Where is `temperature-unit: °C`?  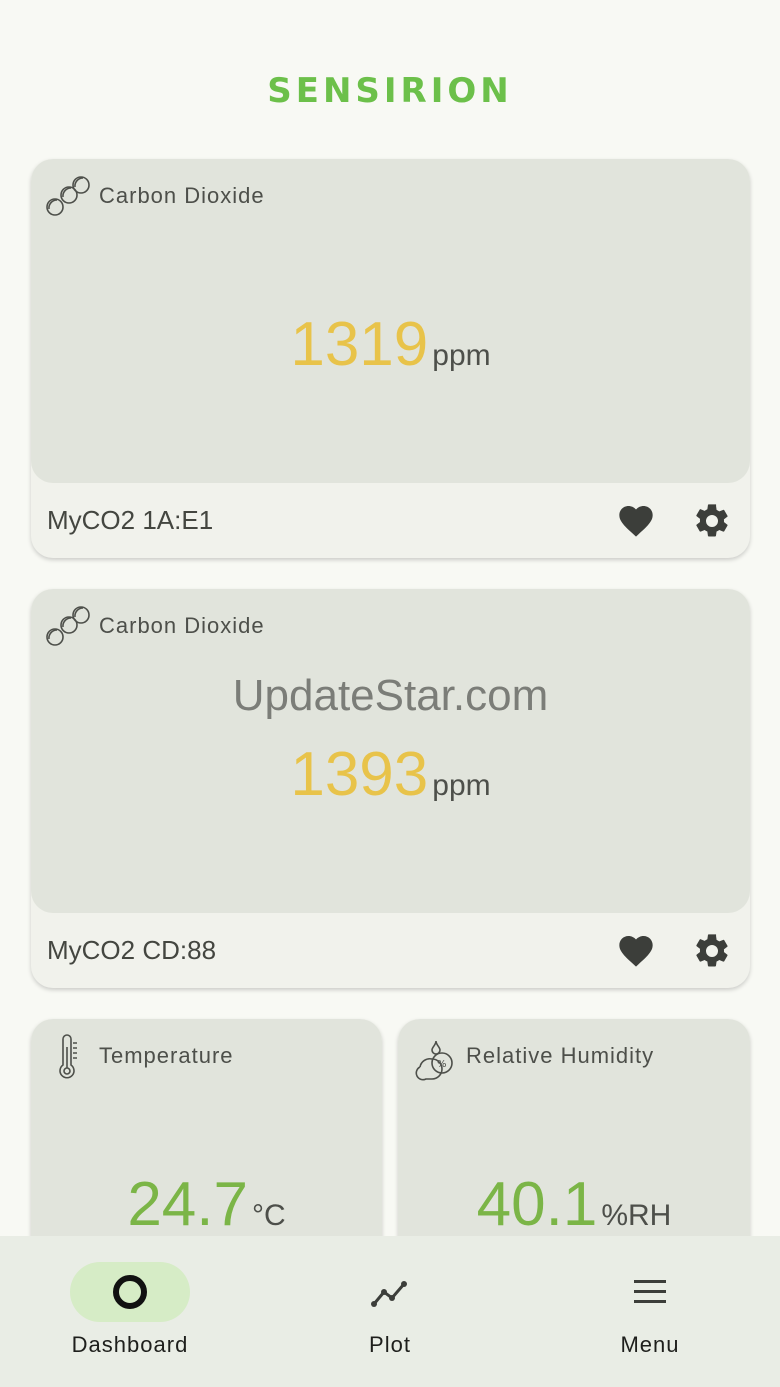
temperature-unit: °C is located at coordinates (269, 1215).